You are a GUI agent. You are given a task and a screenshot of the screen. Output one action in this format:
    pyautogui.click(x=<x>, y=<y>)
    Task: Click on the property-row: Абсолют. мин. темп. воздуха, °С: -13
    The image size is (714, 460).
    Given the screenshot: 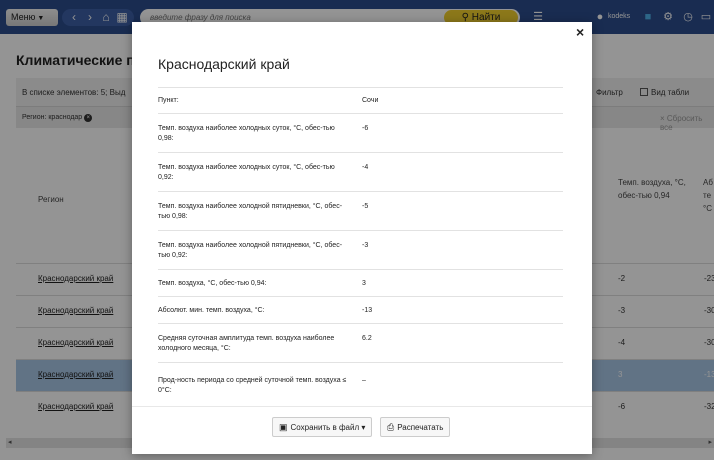 What is the action you would take?
    pyautogui.click(x=360, y=309)
    